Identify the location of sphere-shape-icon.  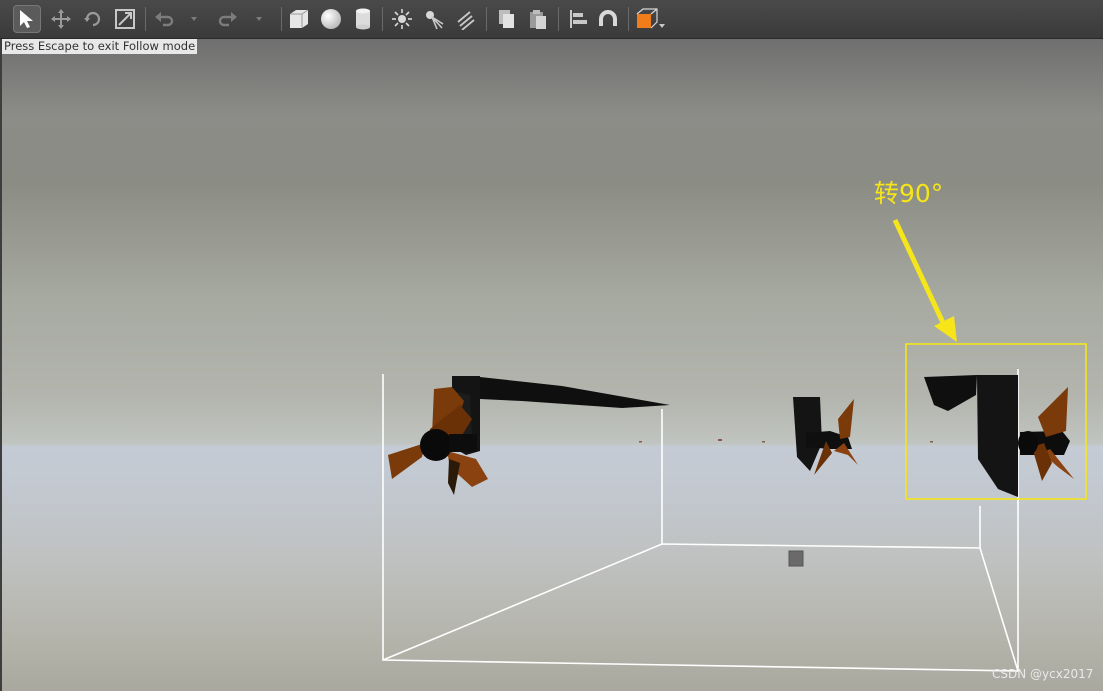
(331, 19).